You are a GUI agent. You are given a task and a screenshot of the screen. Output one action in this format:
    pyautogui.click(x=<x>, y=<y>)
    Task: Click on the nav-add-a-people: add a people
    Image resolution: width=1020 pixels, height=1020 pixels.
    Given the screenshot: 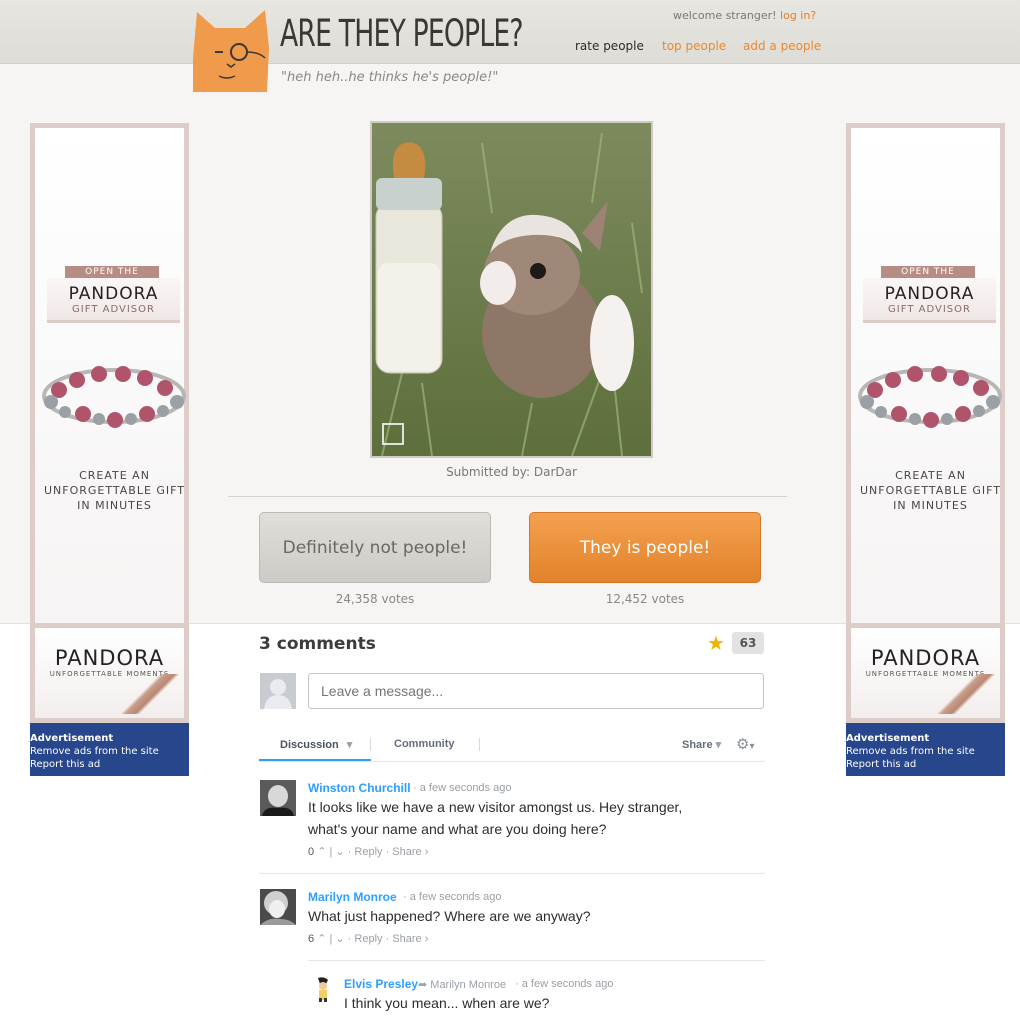 What is the action you would take?
    pyautogui.click(x=782, y=46)
    